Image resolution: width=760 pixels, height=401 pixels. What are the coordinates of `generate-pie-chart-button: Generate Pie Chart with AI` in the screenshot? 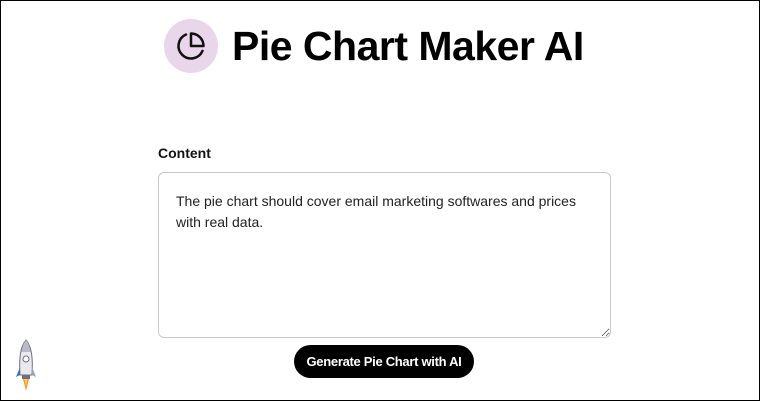 It's located at (384, 361).